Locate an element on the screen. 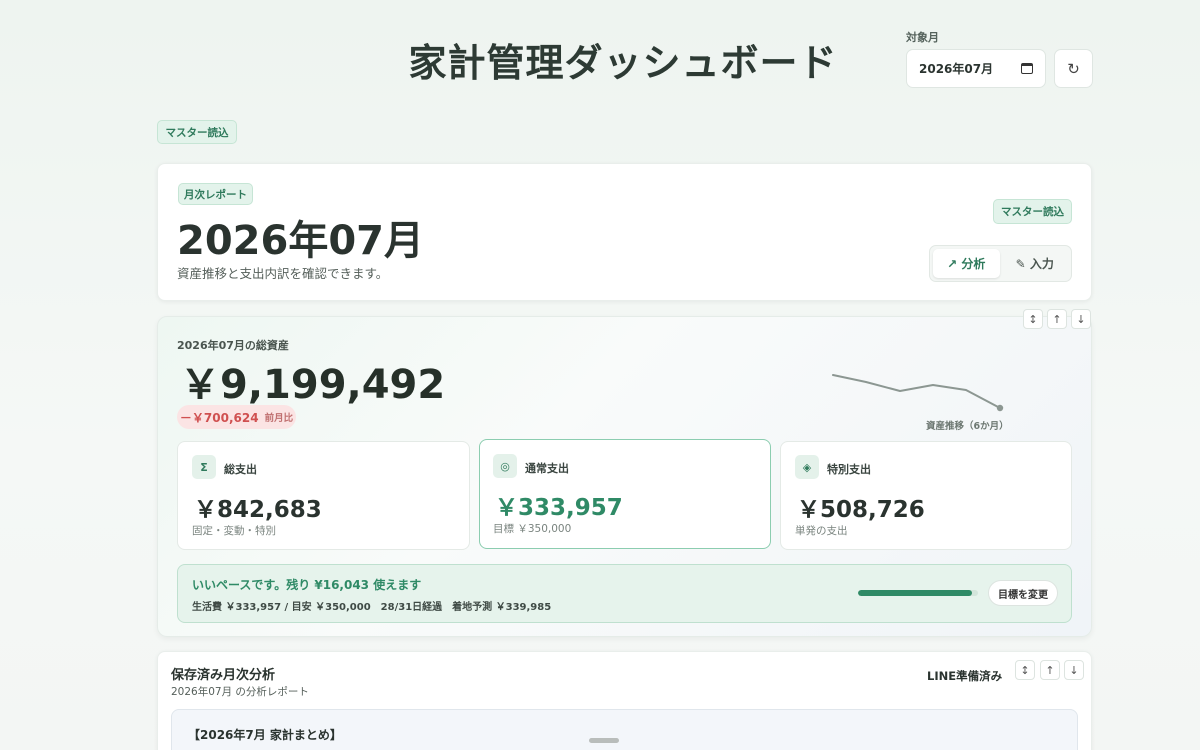 This screenshot has height=750, width=1200. stat-title: 特別支出 is located at coordinates (849, 469).